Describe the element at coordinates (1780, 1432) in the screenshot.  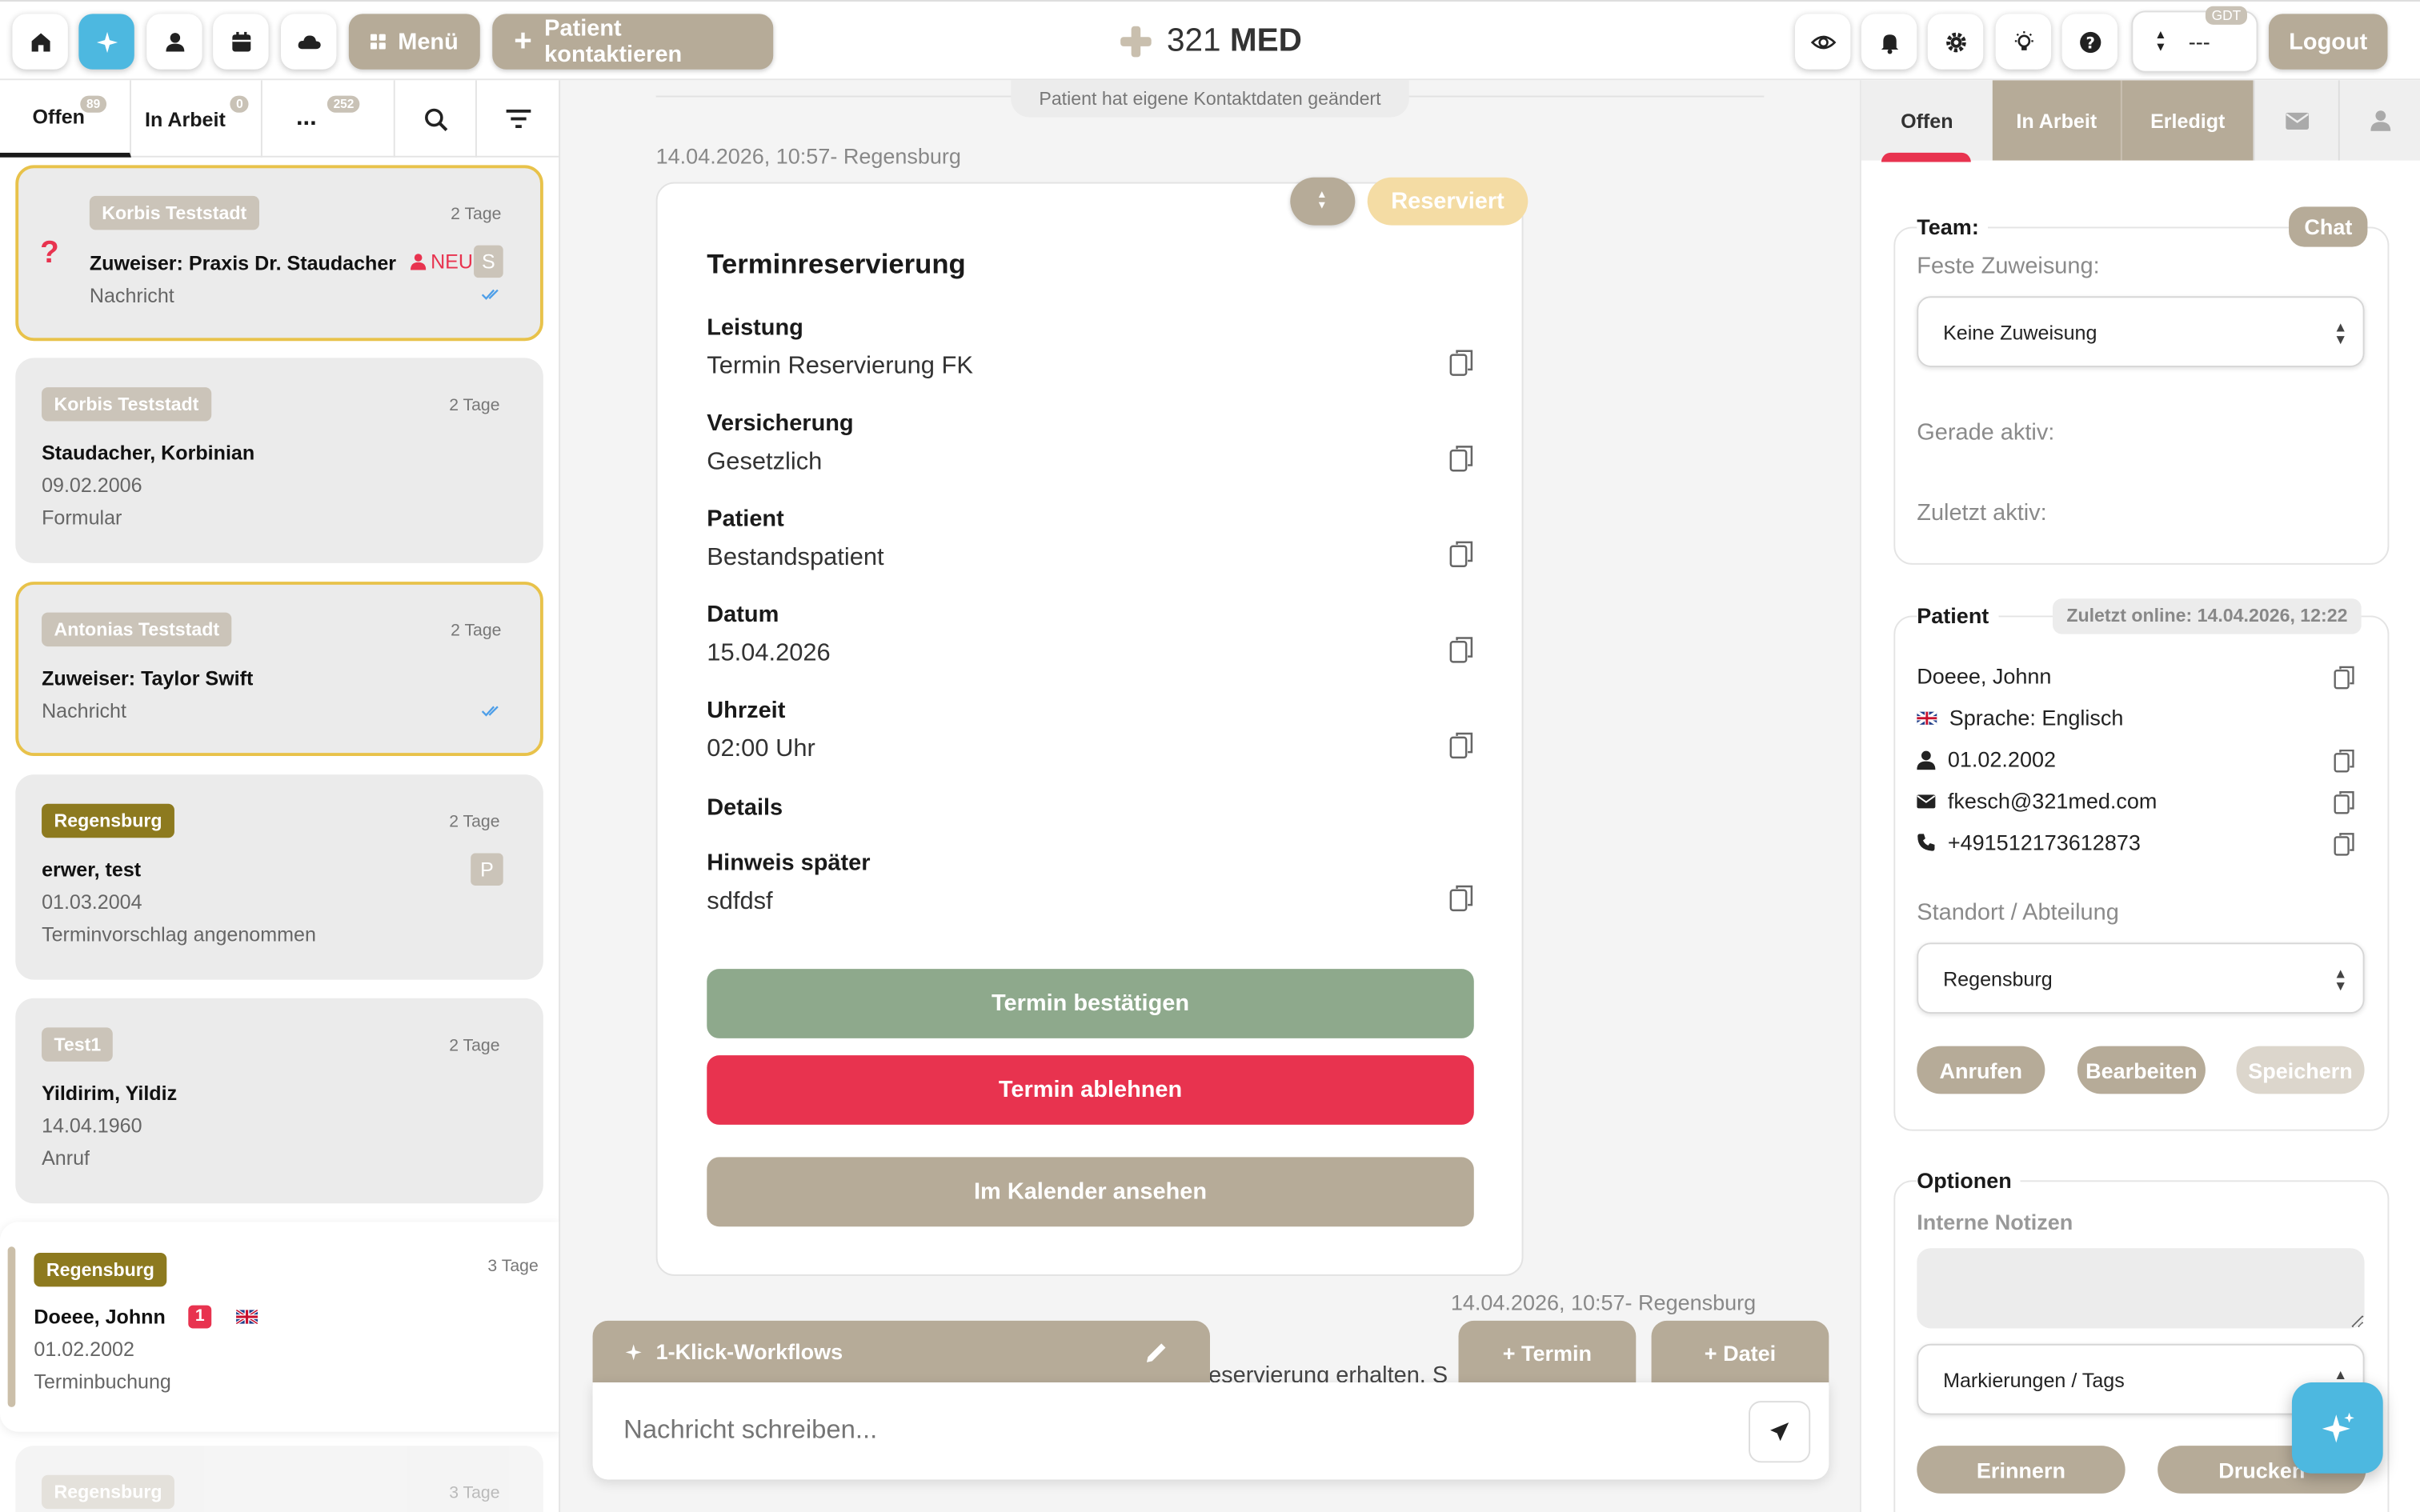
I see `send-button` at that location.